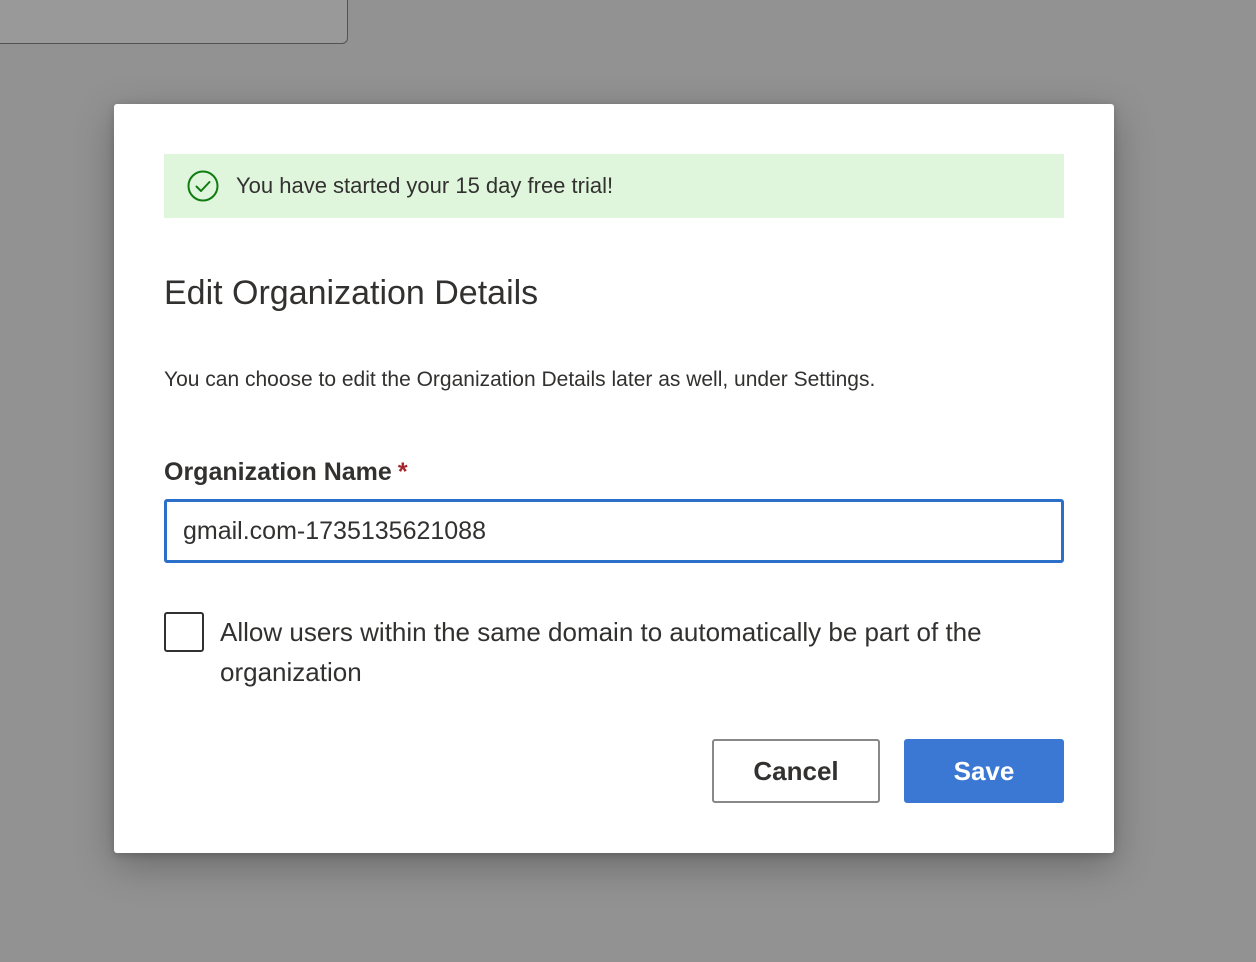 This screenshot has width=1256, height=962. What do you see at coordinates (984, 771) in the screenshot?
I see `save-button: Save` at bounding box center [984, 771].